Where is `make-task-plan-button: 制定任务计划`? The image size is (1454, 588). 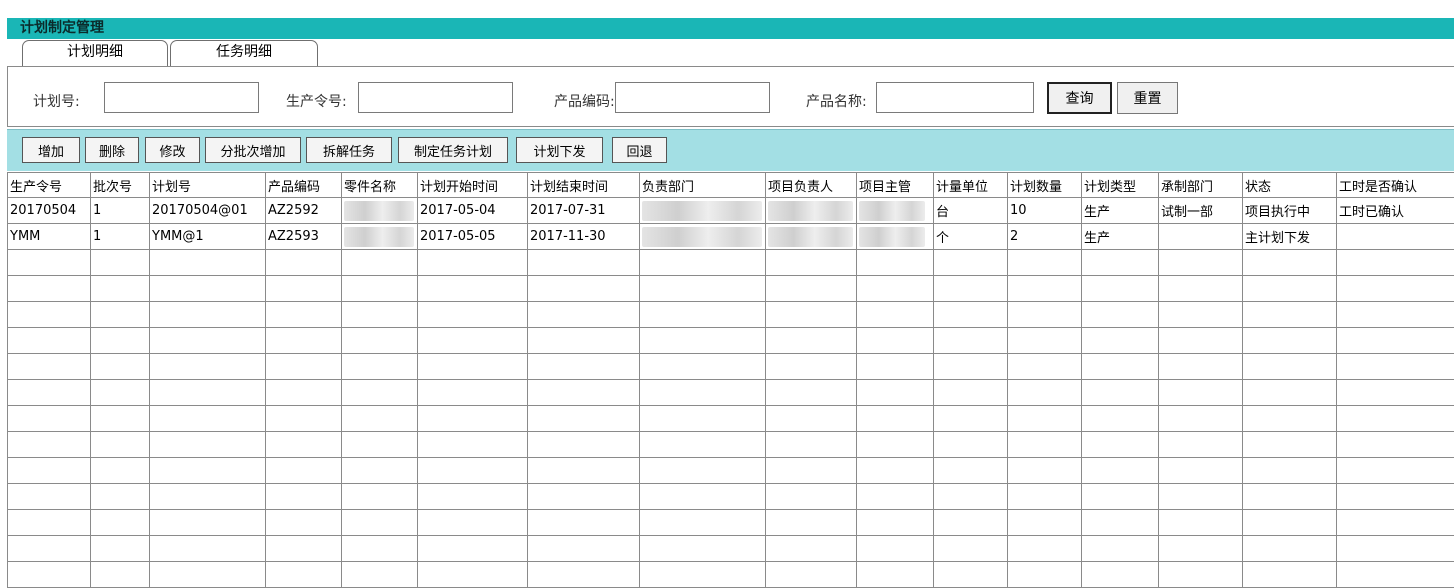
make-task-plan-button: 制定任务计划 is located at coordinates (453, 150).